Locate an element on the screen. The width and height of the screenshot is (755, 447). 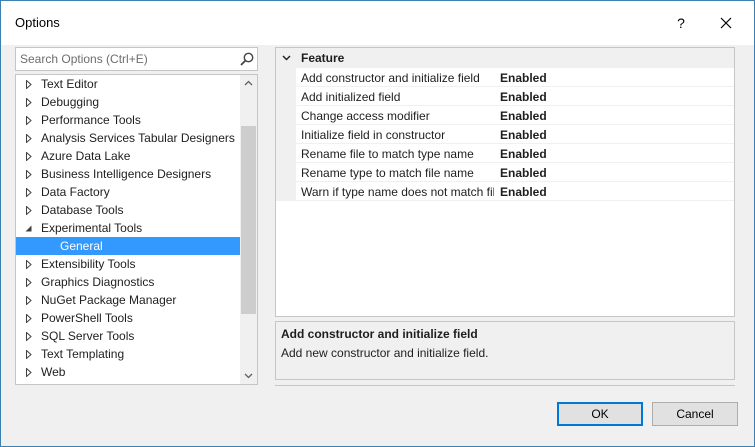
tree-item: Graphics Diagnostics is located at coordinates (128, 282).